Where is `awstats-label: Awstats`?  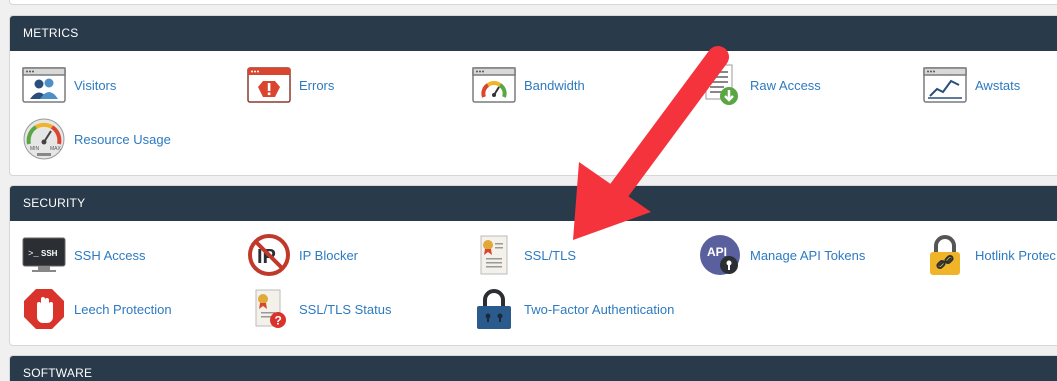
awstats-label: Awstats is located at coordinates (998, 85).